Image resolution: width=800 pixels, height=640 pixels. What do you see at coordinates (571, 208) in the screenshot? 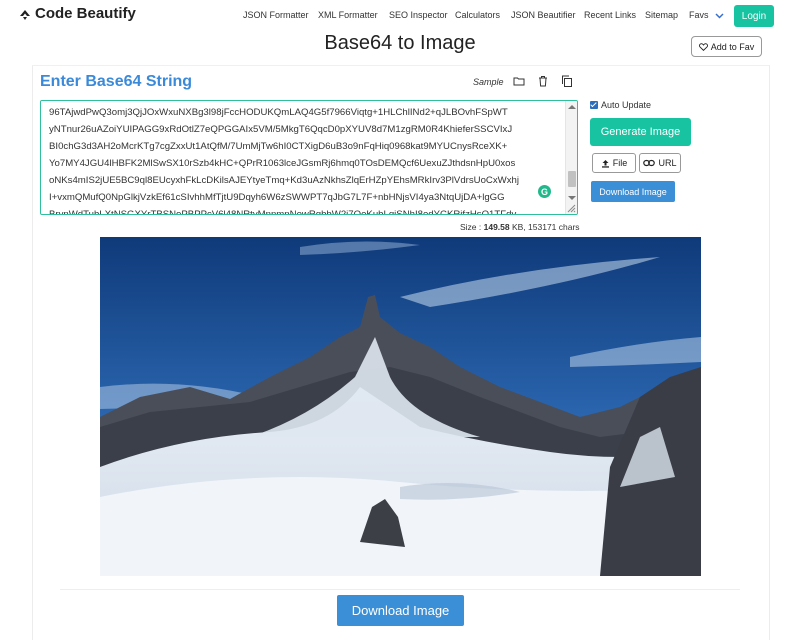
I see `resize-grip-icon` at bounding box center [571, 208].